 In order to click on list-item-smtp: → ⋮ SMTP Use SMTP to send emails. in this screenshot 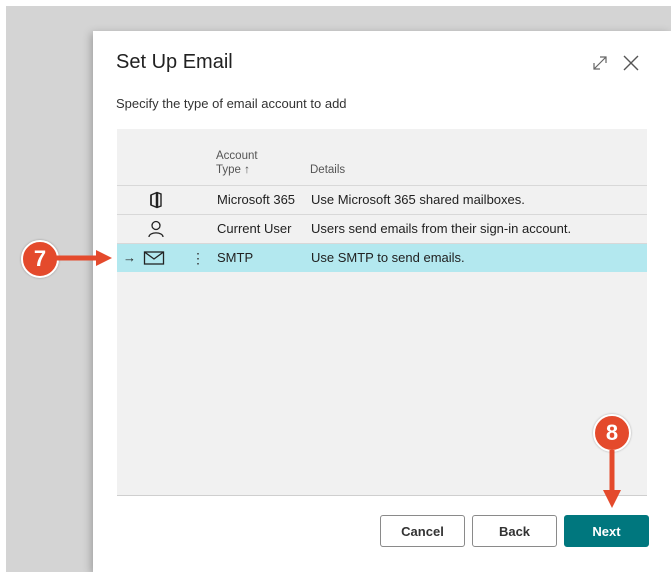, I will do `click(382, 257)`.